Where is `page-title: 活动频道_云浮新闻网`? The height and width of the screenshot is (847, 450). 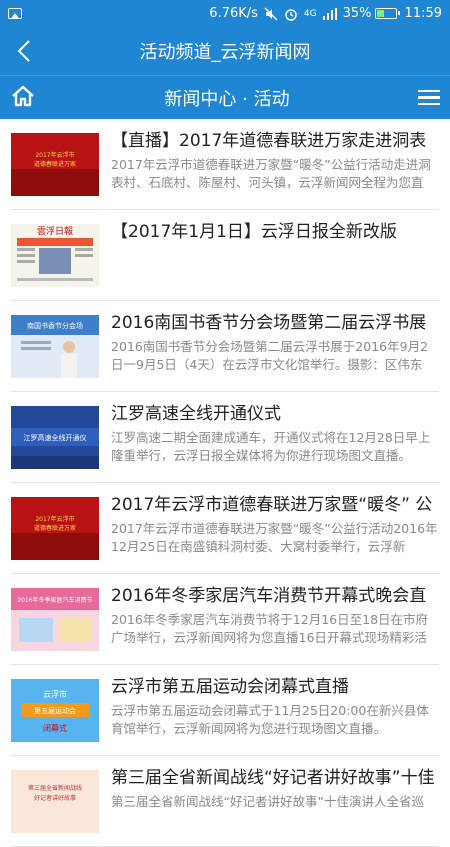
page-title: 活动频道_云浮新闻网 is located at coordinates (225, 52).